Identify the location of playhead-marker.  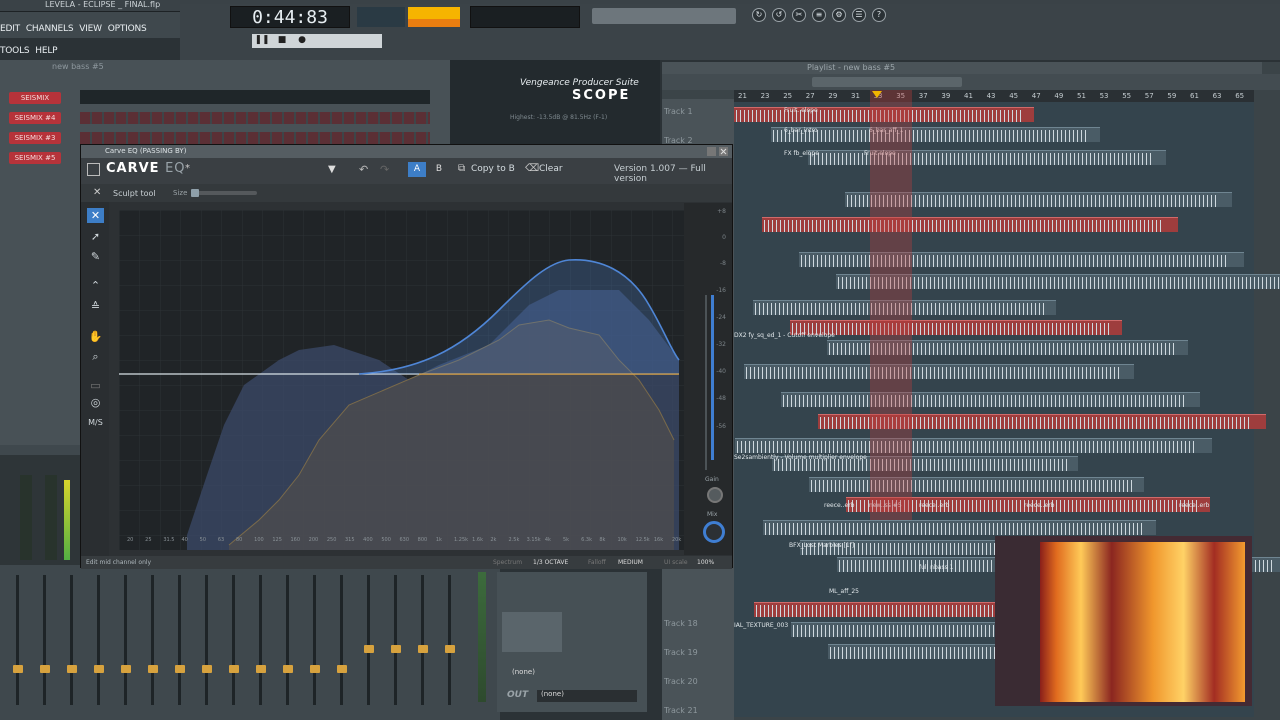
(877, 94).